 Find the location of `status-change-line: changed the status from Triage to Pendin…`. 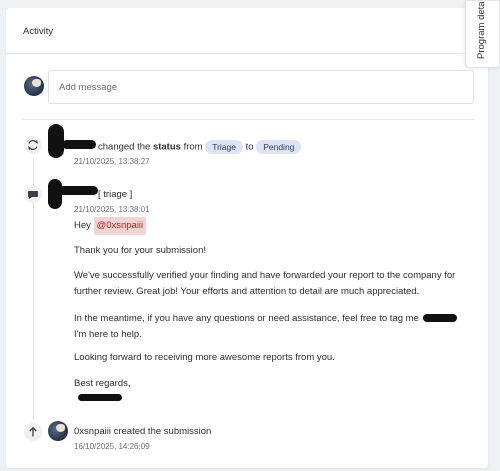

status-change-line: changed the status from Triage to Pendin… is located at coordinates (200, 147).